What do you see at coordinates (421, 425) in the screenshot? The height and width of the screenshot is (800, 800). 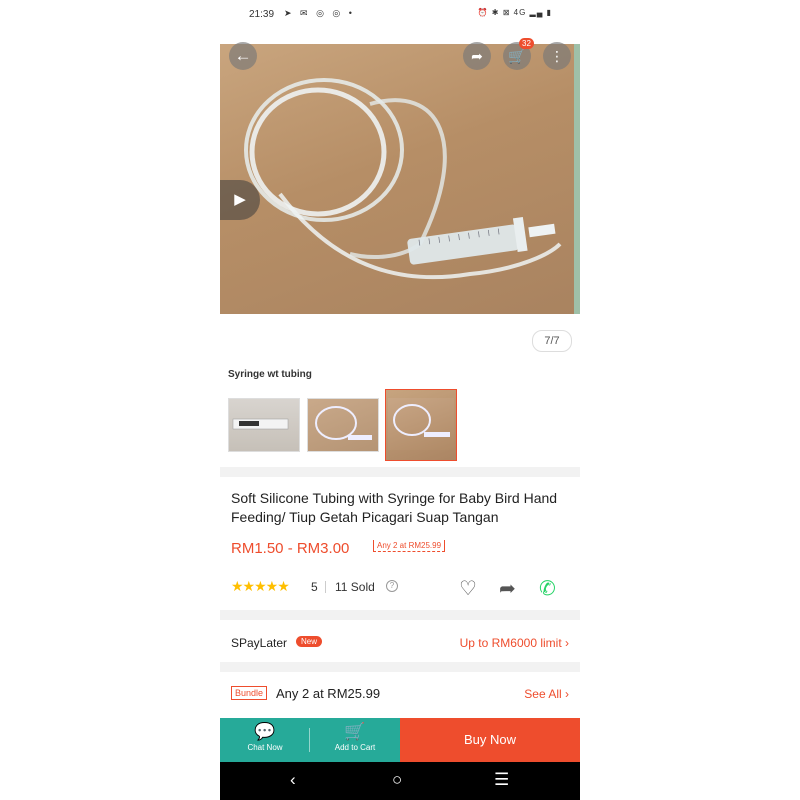 I see `variation-thumb-3-selected` at bounding box center [421, 425].